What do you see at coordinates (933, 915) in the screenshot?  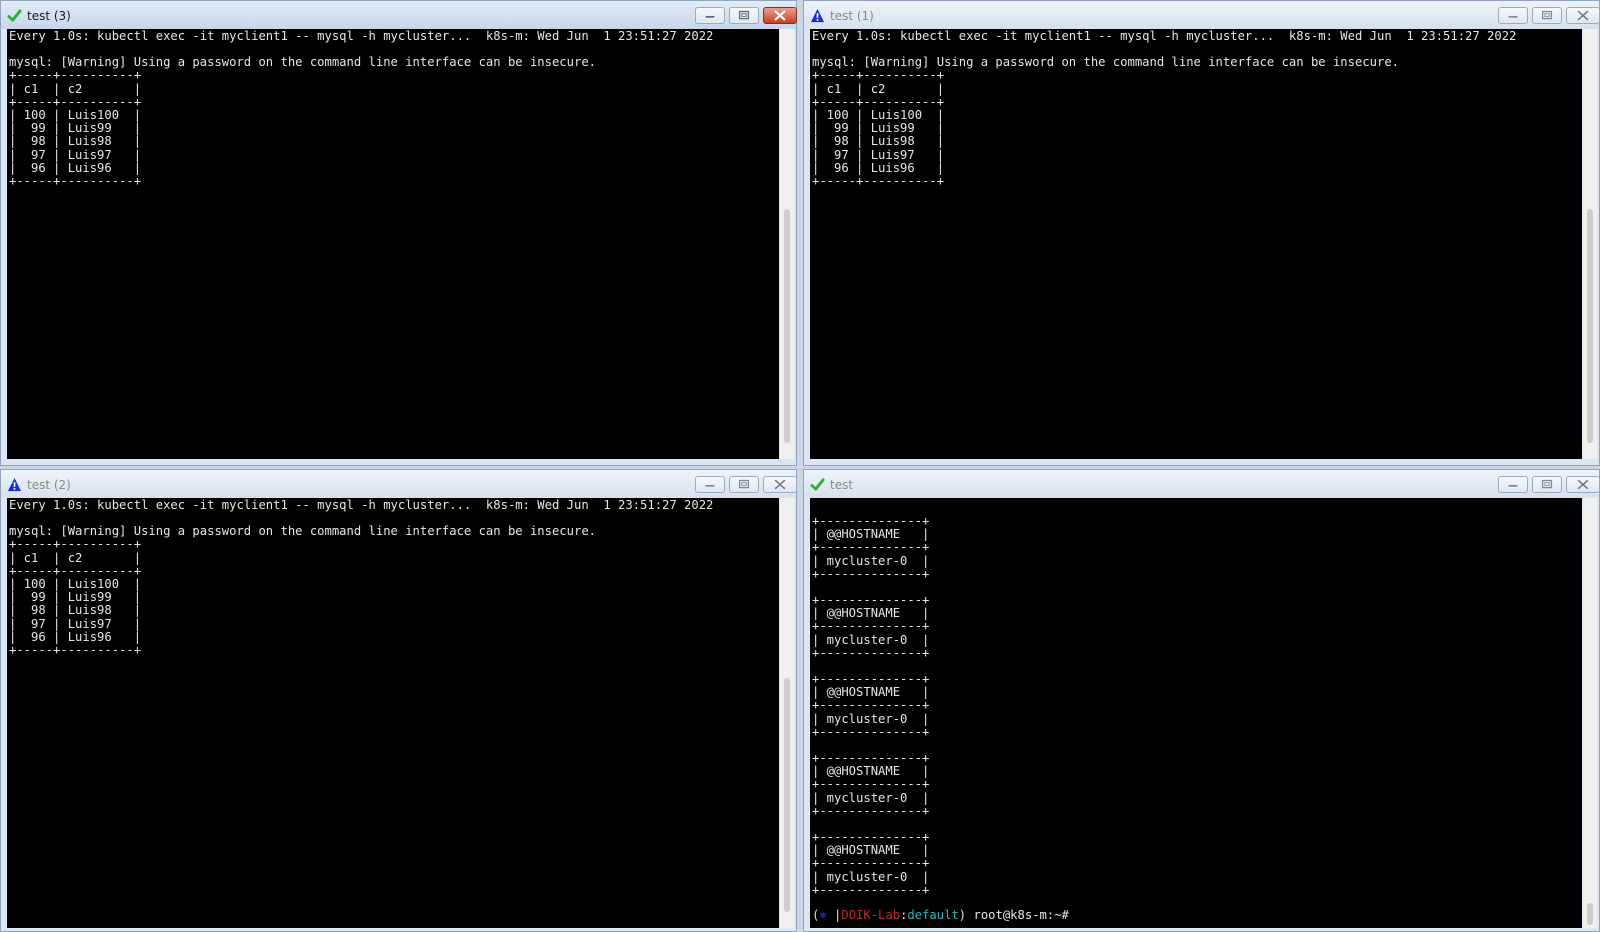 I see `kube-namespace: default` at bounding box center [933, 915].